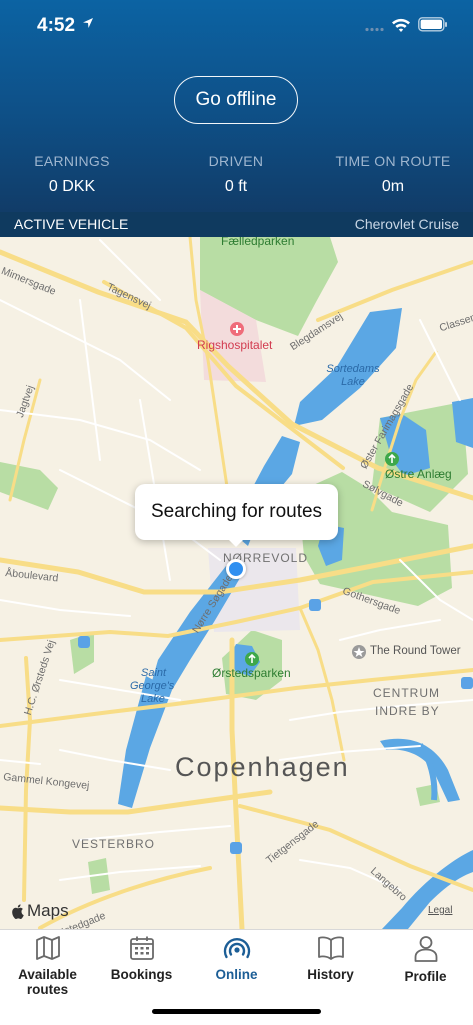 Image resolution: width=473 pixels, height=1025 pixels. I want to click on apple-maps-attribution: Maps, so click(40, 911).